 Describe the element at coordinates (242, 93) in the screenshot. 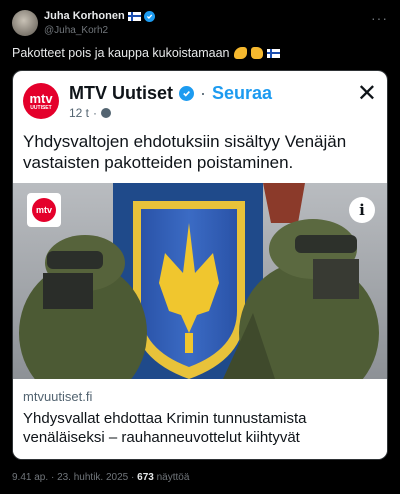

I see `follow-button: Seuraa` at that location.